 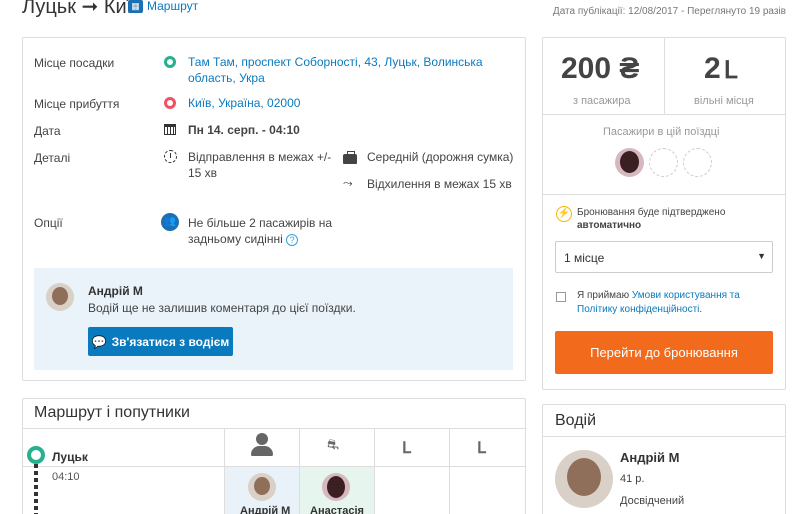 I want to click on details-label: Деталі, so click(x=52, y=158).